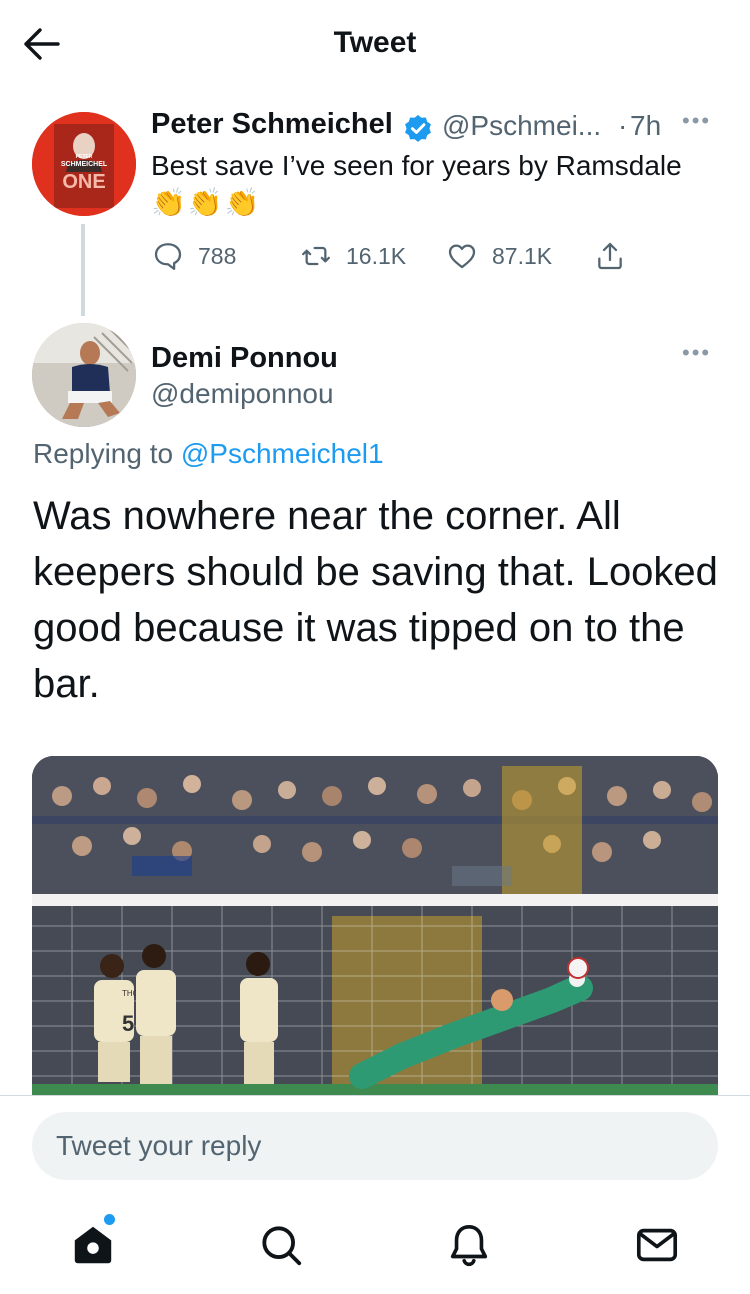 The width and height of the screenshot is (750, 1294). Describe the element at coordinates (83, 182) in the screenshot. I see `svg-text: ONE` at that location.